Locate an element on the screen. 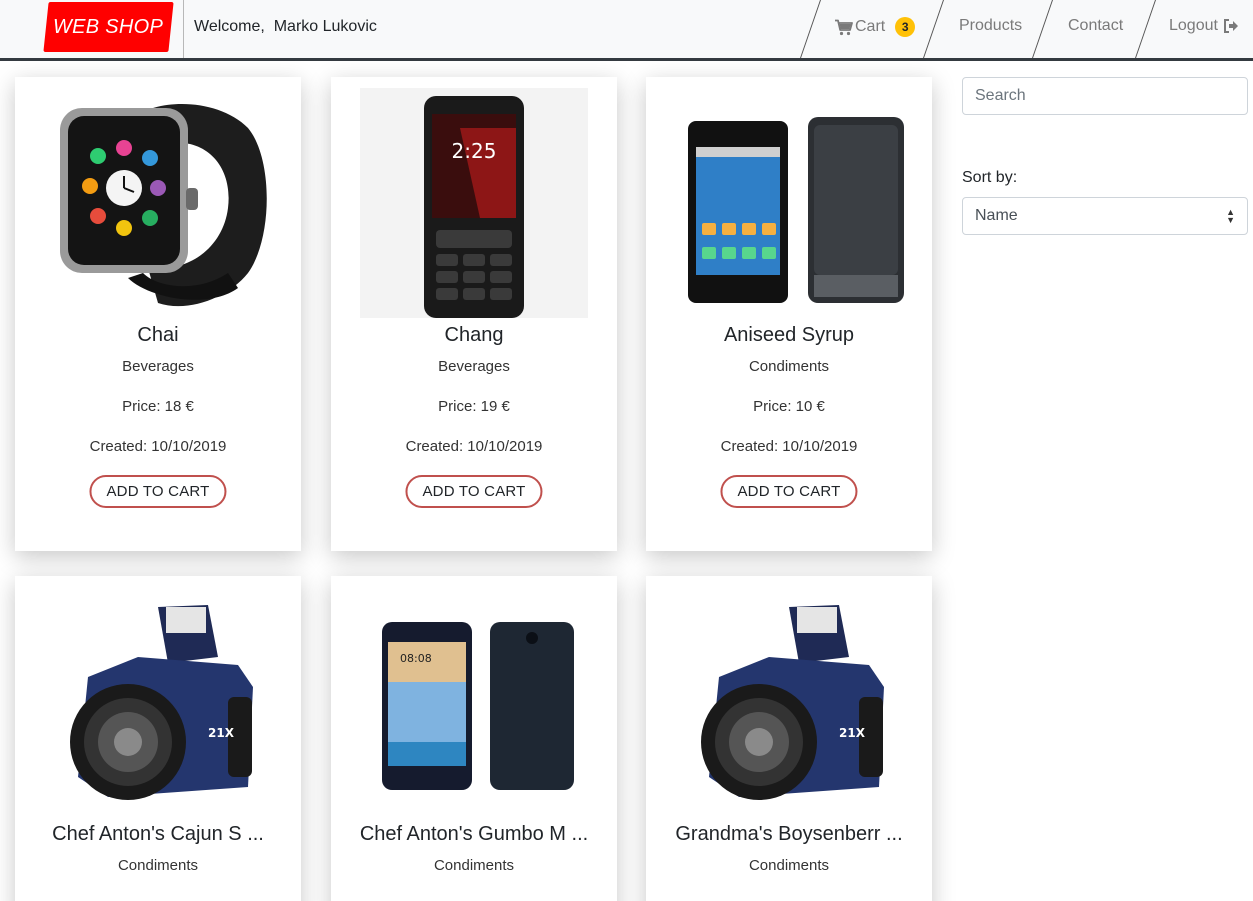  product-price: Price: 10 € is located at coordinates (789, 406).